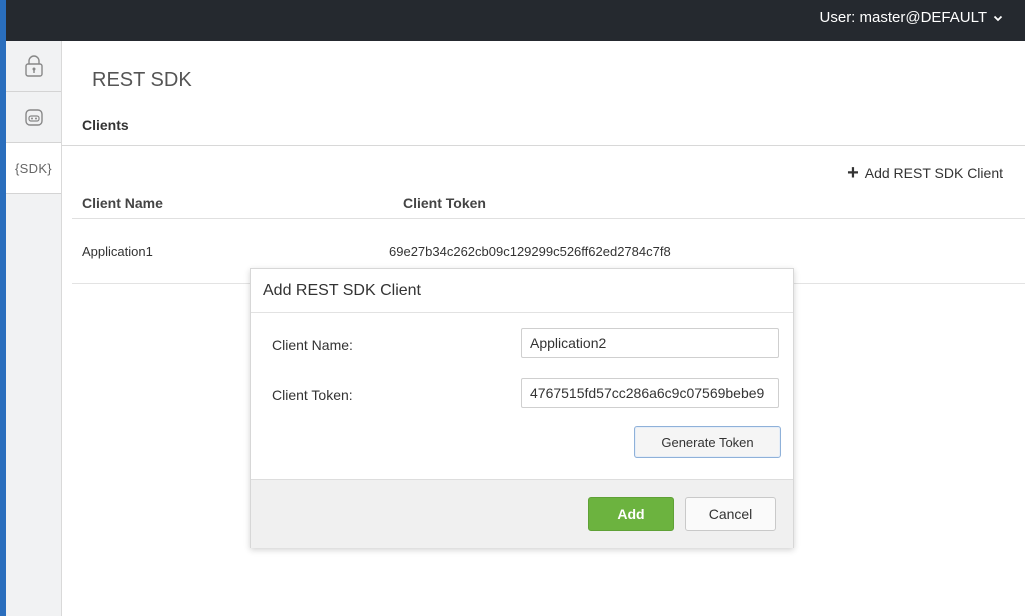 Image resolution: width=1025 pixels, height=616 pixels. What do you see at coordinates (998, 18) in the screenshot?
I see `chevron-down-icon` at bounding box center [998, 18].